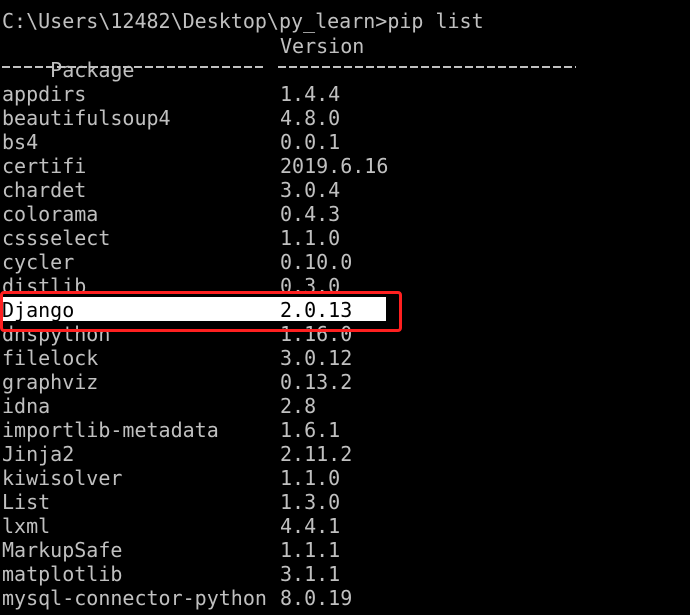  What do you see at coordinates (298, 406) in the screenshot?
I see `package-version: 2.8` at bounding box center [298, 406].